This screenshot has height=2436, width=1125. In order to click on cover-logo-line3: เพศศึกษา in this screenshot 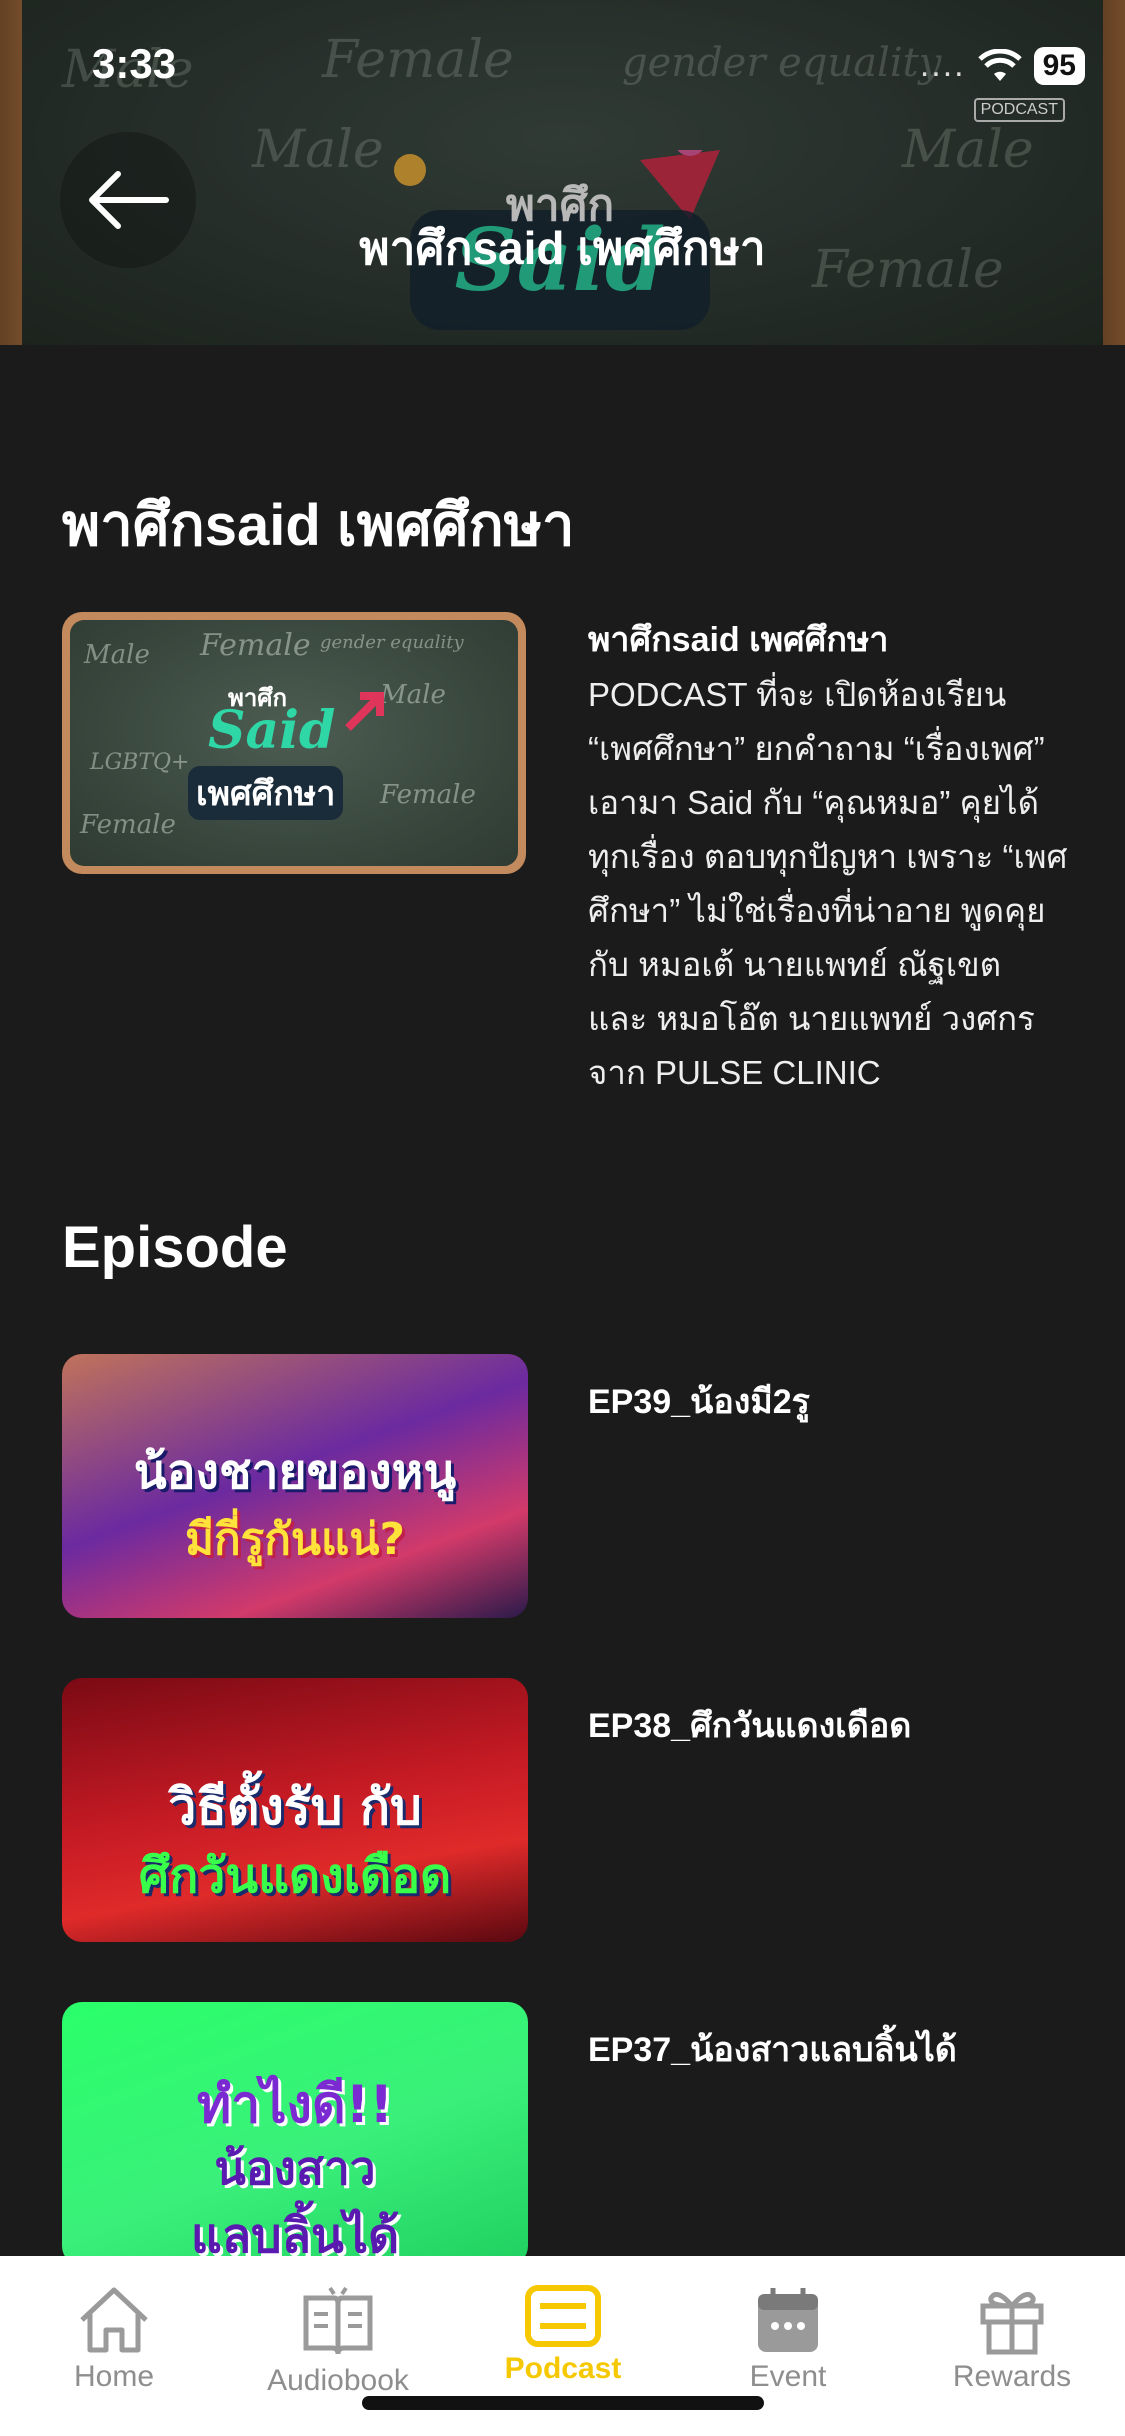, I will do `click(266, 793)`.